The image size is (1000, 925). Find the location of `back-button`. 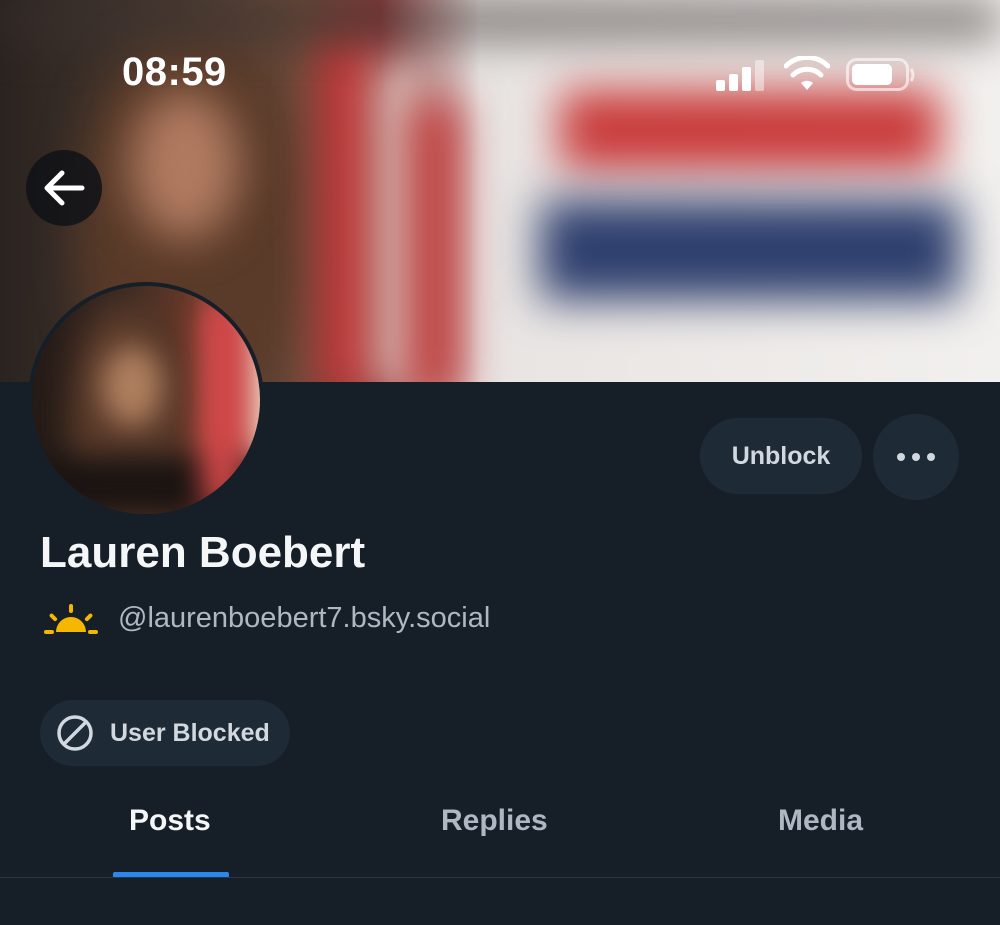

back-button is located at coordinates (64, 188).